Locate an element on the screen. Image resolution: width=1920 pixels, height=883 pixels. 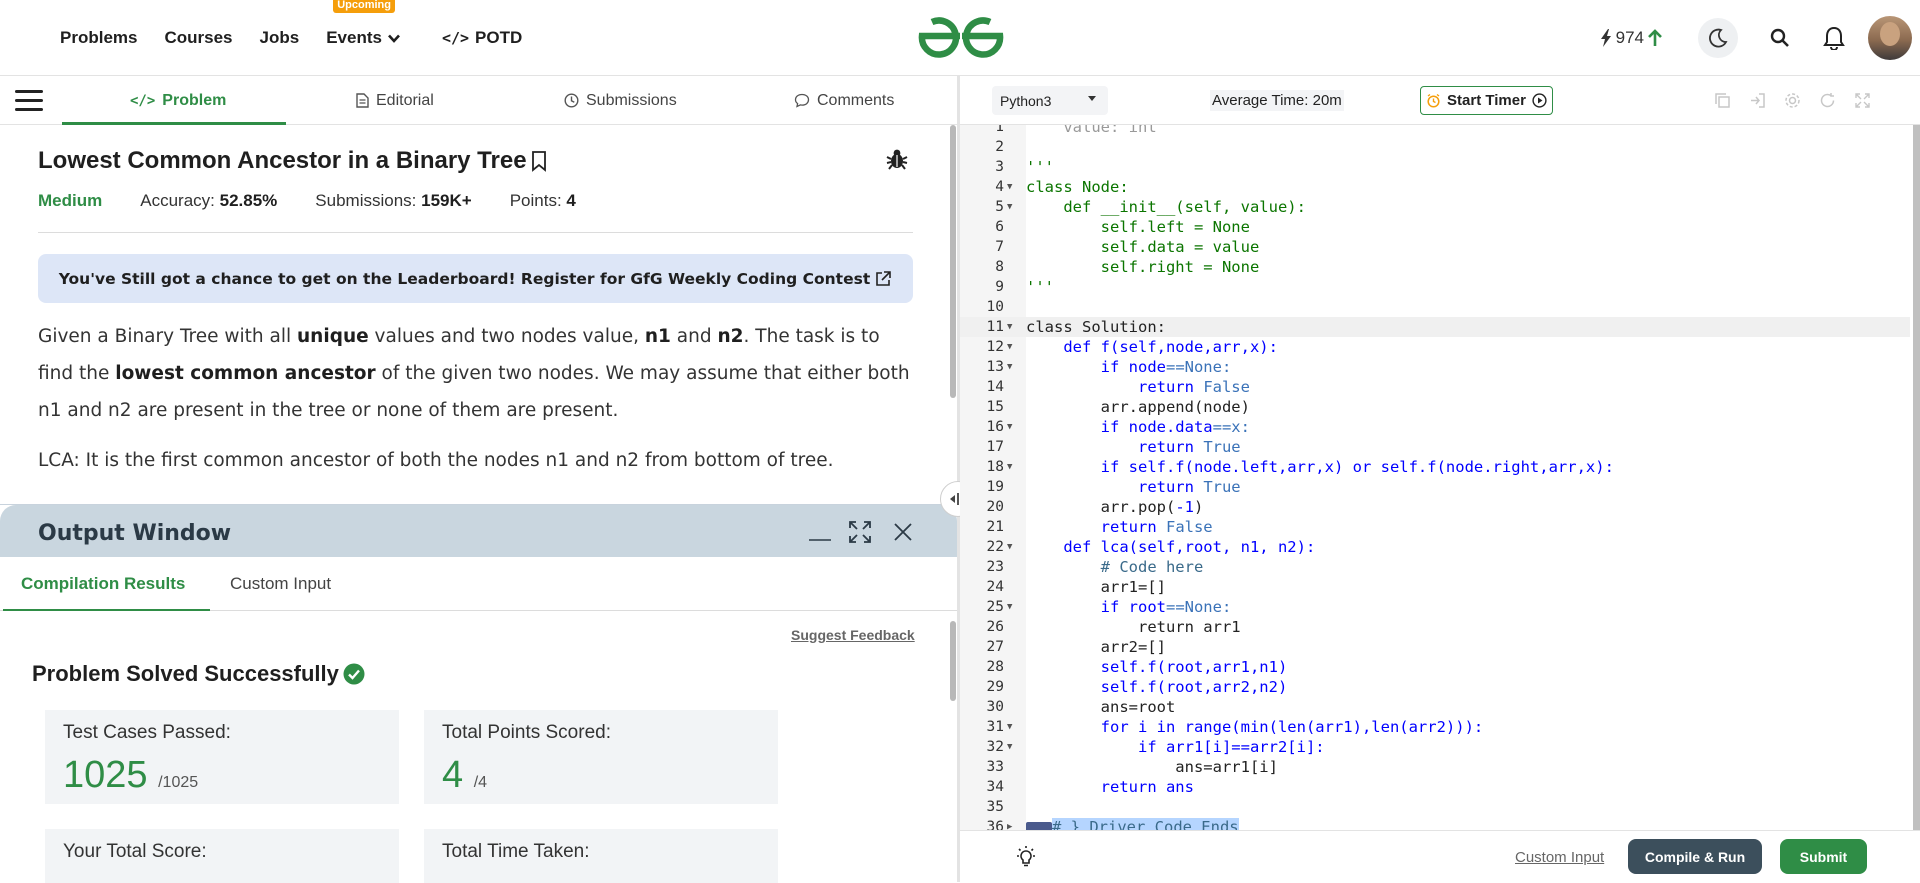
tab-comments: Comments is located at coordinates (844, 100).